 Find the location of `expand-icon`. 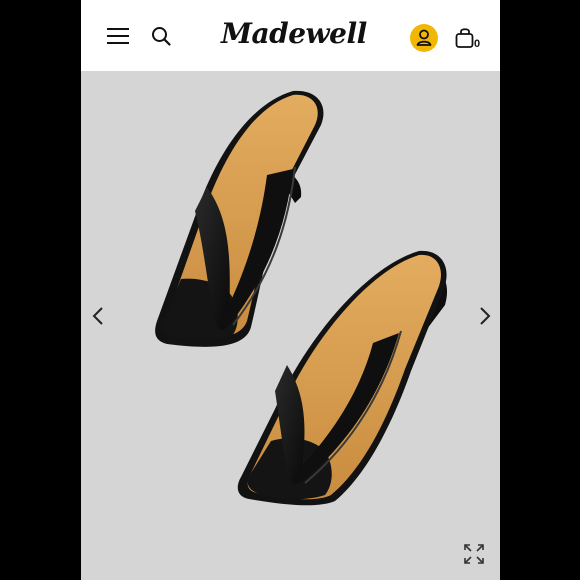

expand-icon is located at coordinates (474, 554).